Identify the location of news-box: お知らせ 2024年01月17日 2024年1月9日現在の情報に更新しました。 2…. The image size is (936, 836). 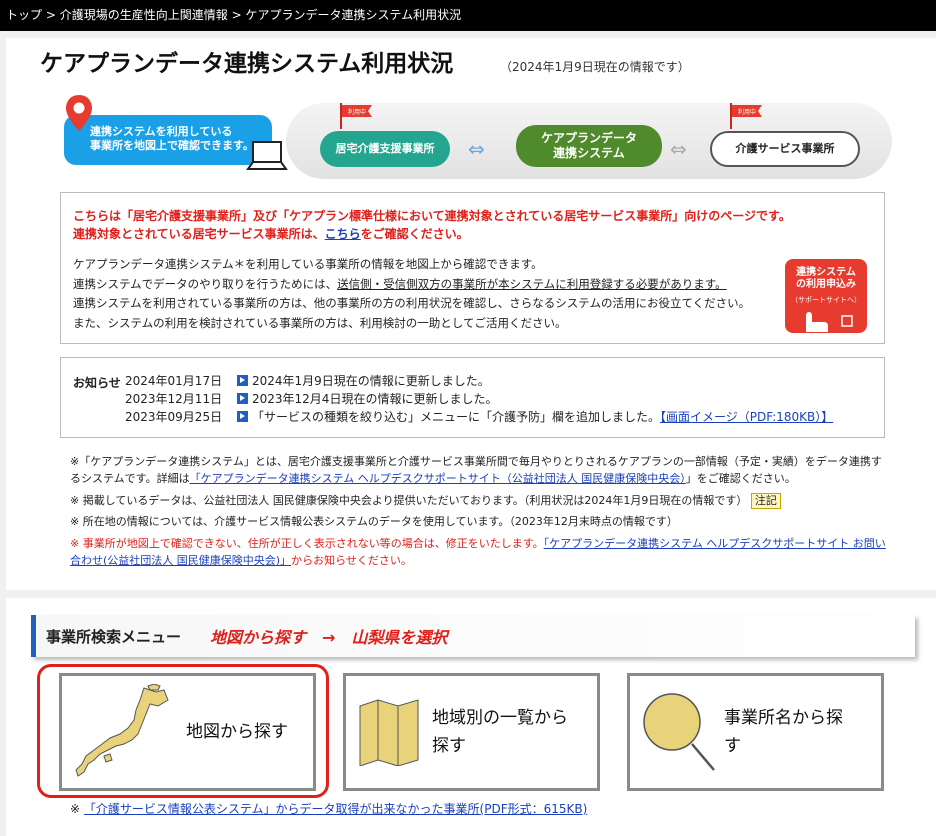
(472, 397).